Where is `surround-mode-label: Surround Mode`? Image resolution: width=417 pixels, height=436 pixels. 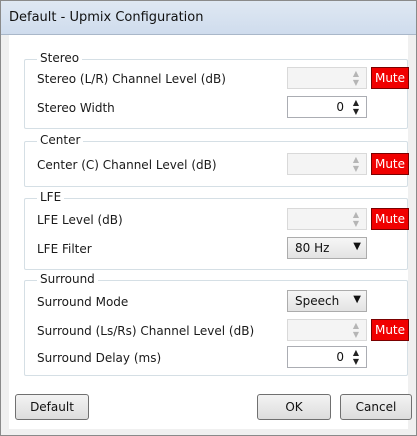 surround-mode-label: Surround Mode is located at coordinates (83, 302).